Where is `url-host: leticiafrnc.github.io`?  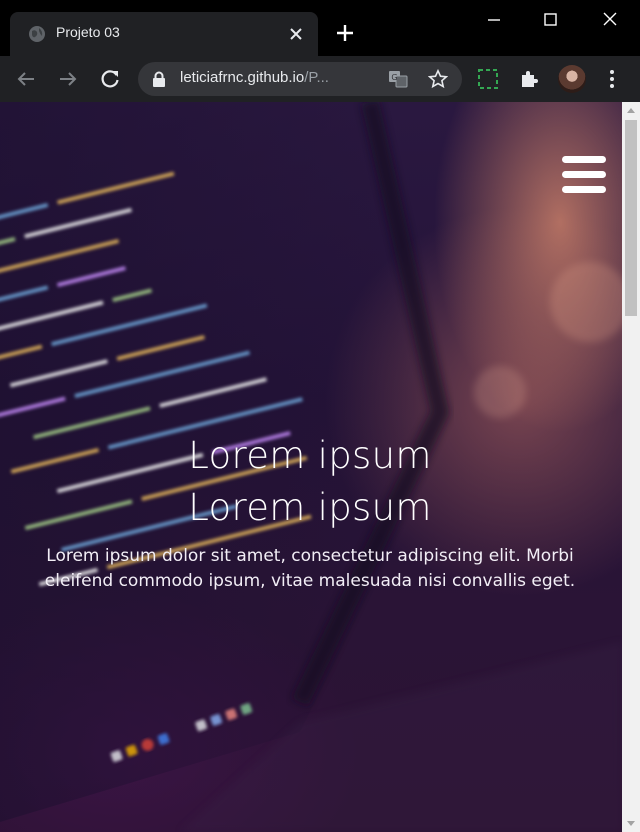 url-host: leticiafrnc.github.io is located at coordinates (242, 77).